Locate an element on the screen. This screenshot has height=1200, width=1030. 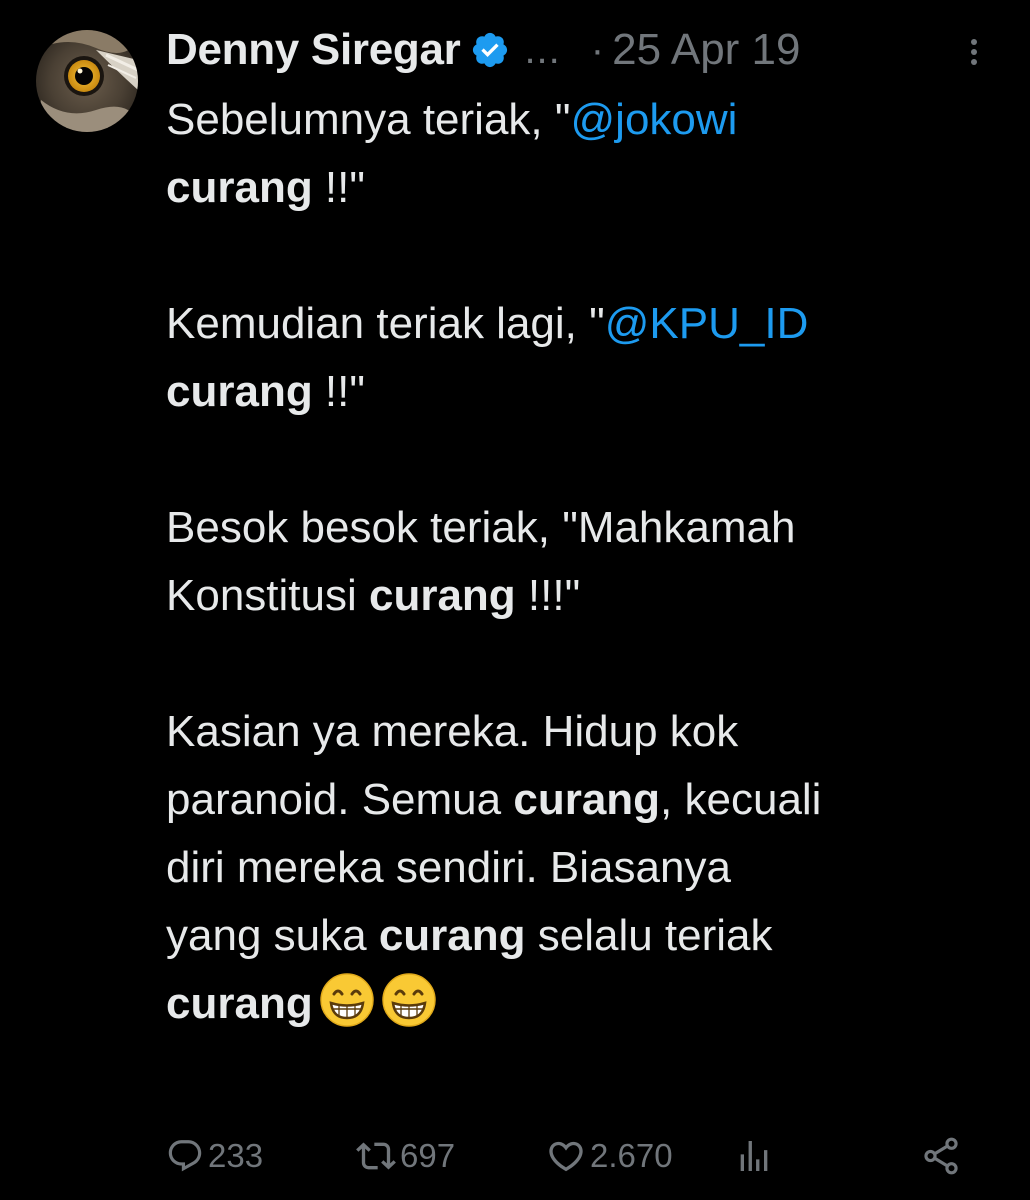
text-segment: , kecuali is located at coordinates (741, 799).